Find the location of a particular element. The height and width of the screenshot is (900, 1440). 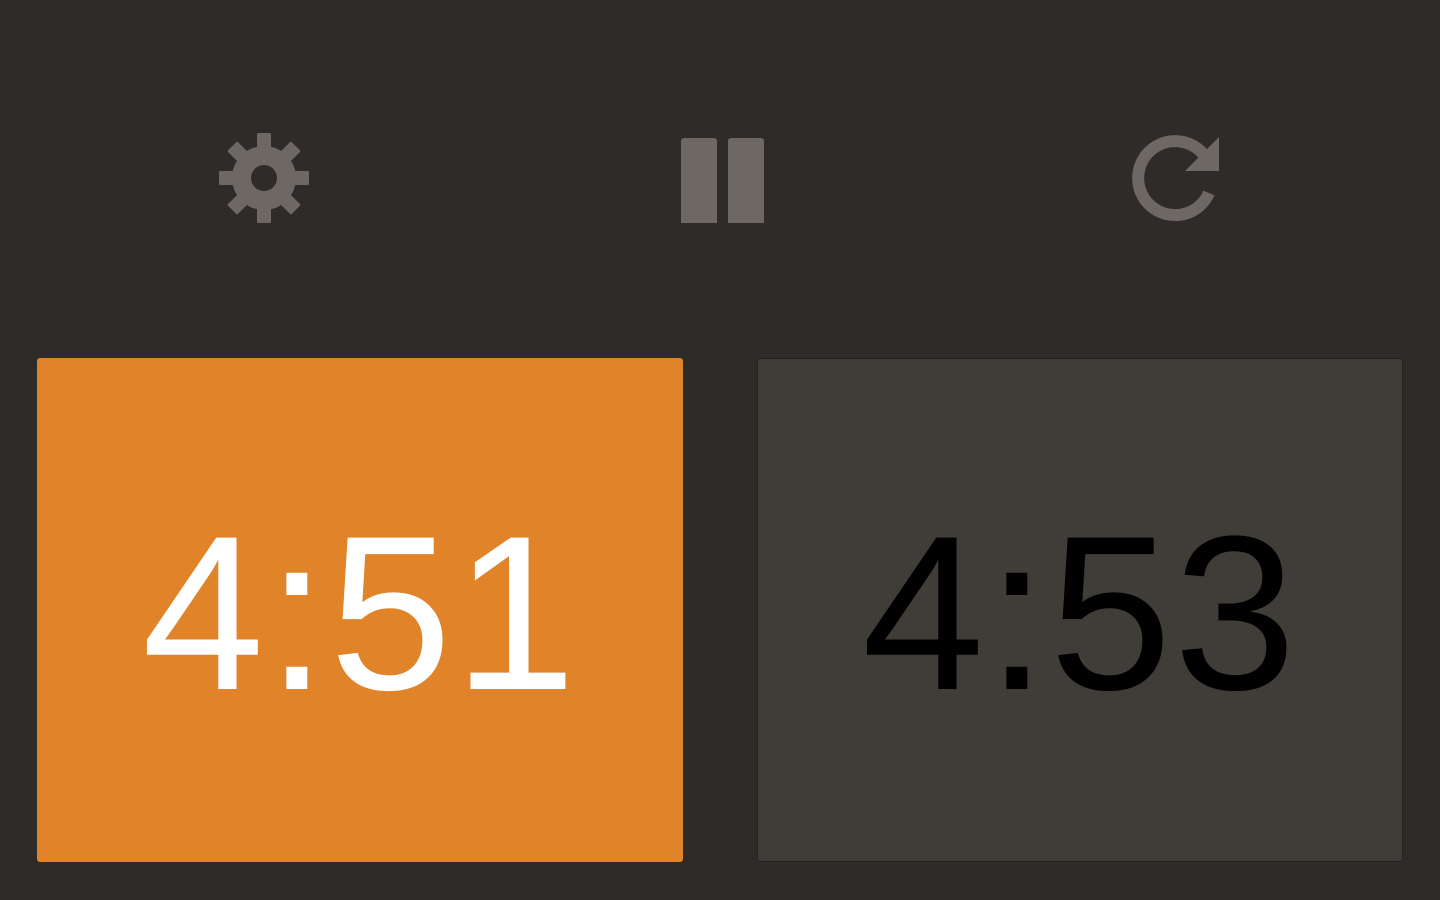

settings-button is located at coordinates (264, 178).